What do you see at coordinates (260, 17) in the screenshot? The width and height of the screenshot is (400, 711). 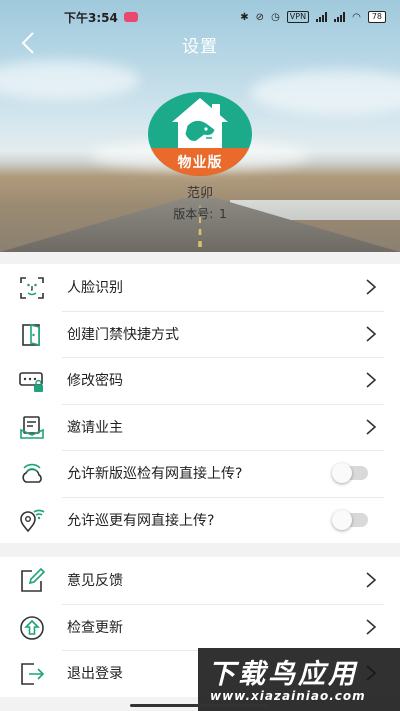 I see `mute-icon: ⊘` at bounding box center [260, 17].